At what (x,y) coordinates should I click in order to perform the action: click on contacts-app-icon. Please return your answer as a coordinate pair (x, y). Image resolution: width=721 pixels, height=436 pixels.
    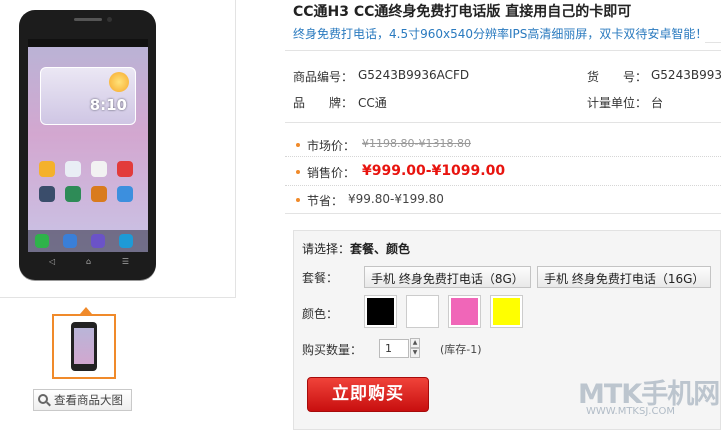
    Looking at the image, I should click on (47, 169).